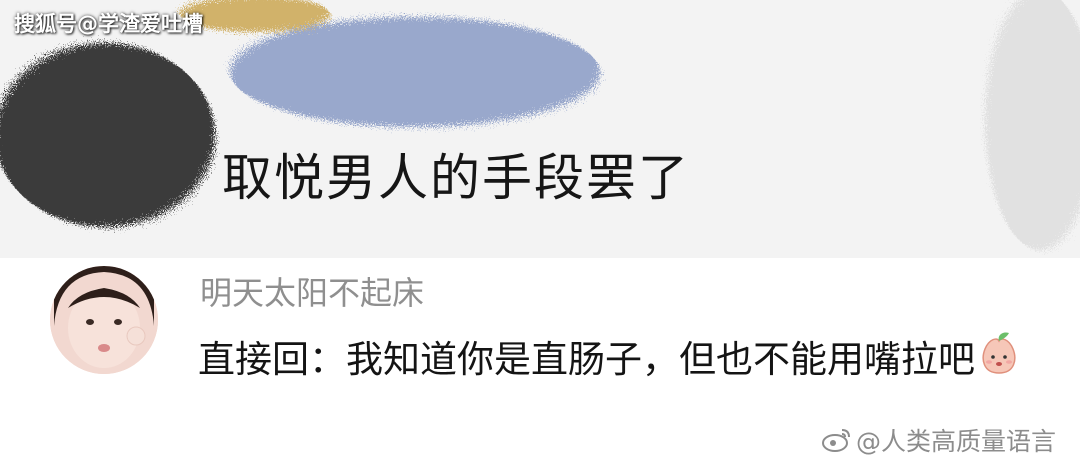 The height and width of the screenshot is (471, 1080). Describe the element at coordinates (586, 359) in the screenshot. I see `comment-text: 直接回：我知道你是直肠子，但也不能用嘴拉吧` at that location.